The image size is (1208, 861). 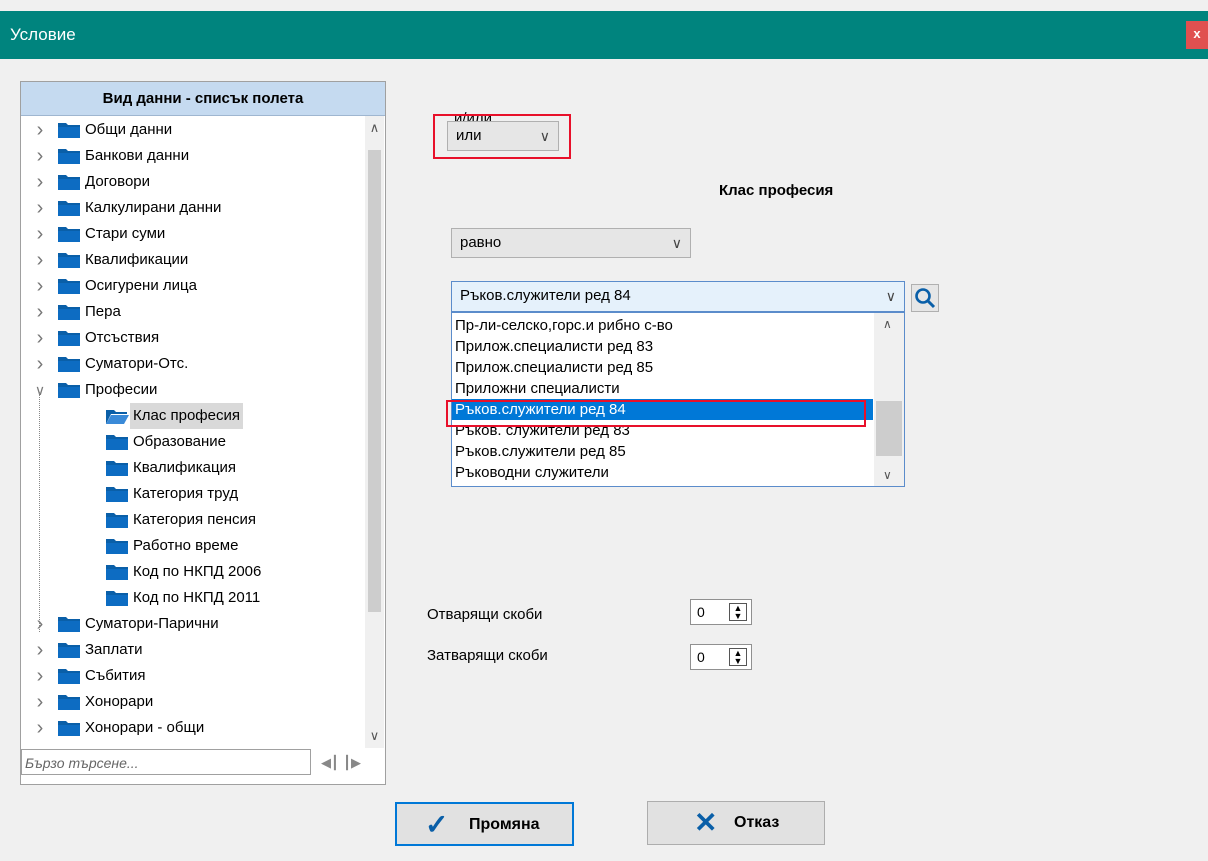 I want to click on title-bar: Условие x, so click(x=604, y=35).